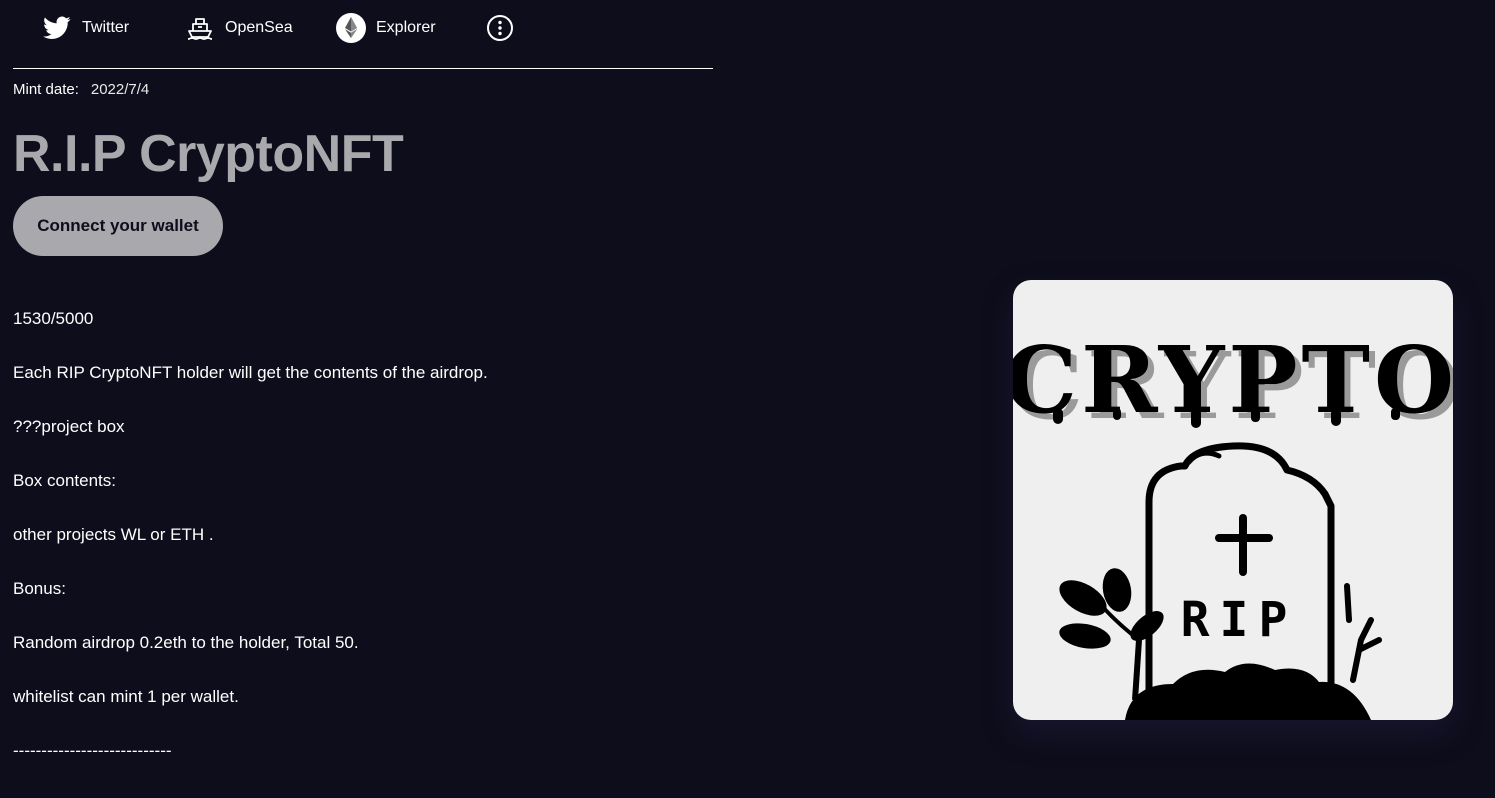 The height and width of the screenshot is (798, 1495). Describe the element at coordinates (208, 154) in the screenshot. I see `page-title: R.I.P CryptoNFT` at that location.